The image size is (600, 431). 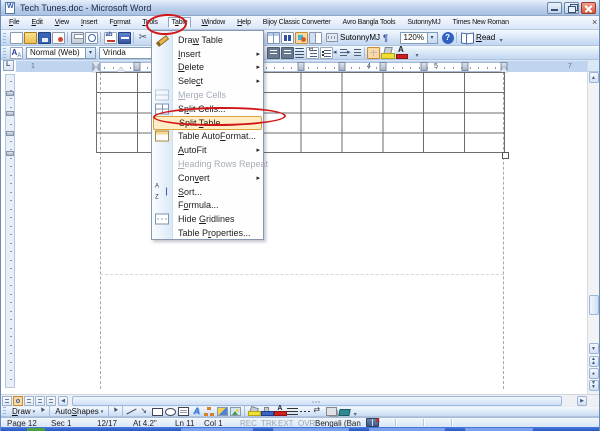 I want to click on tab-stop-selector, so click(x=8, y=65).